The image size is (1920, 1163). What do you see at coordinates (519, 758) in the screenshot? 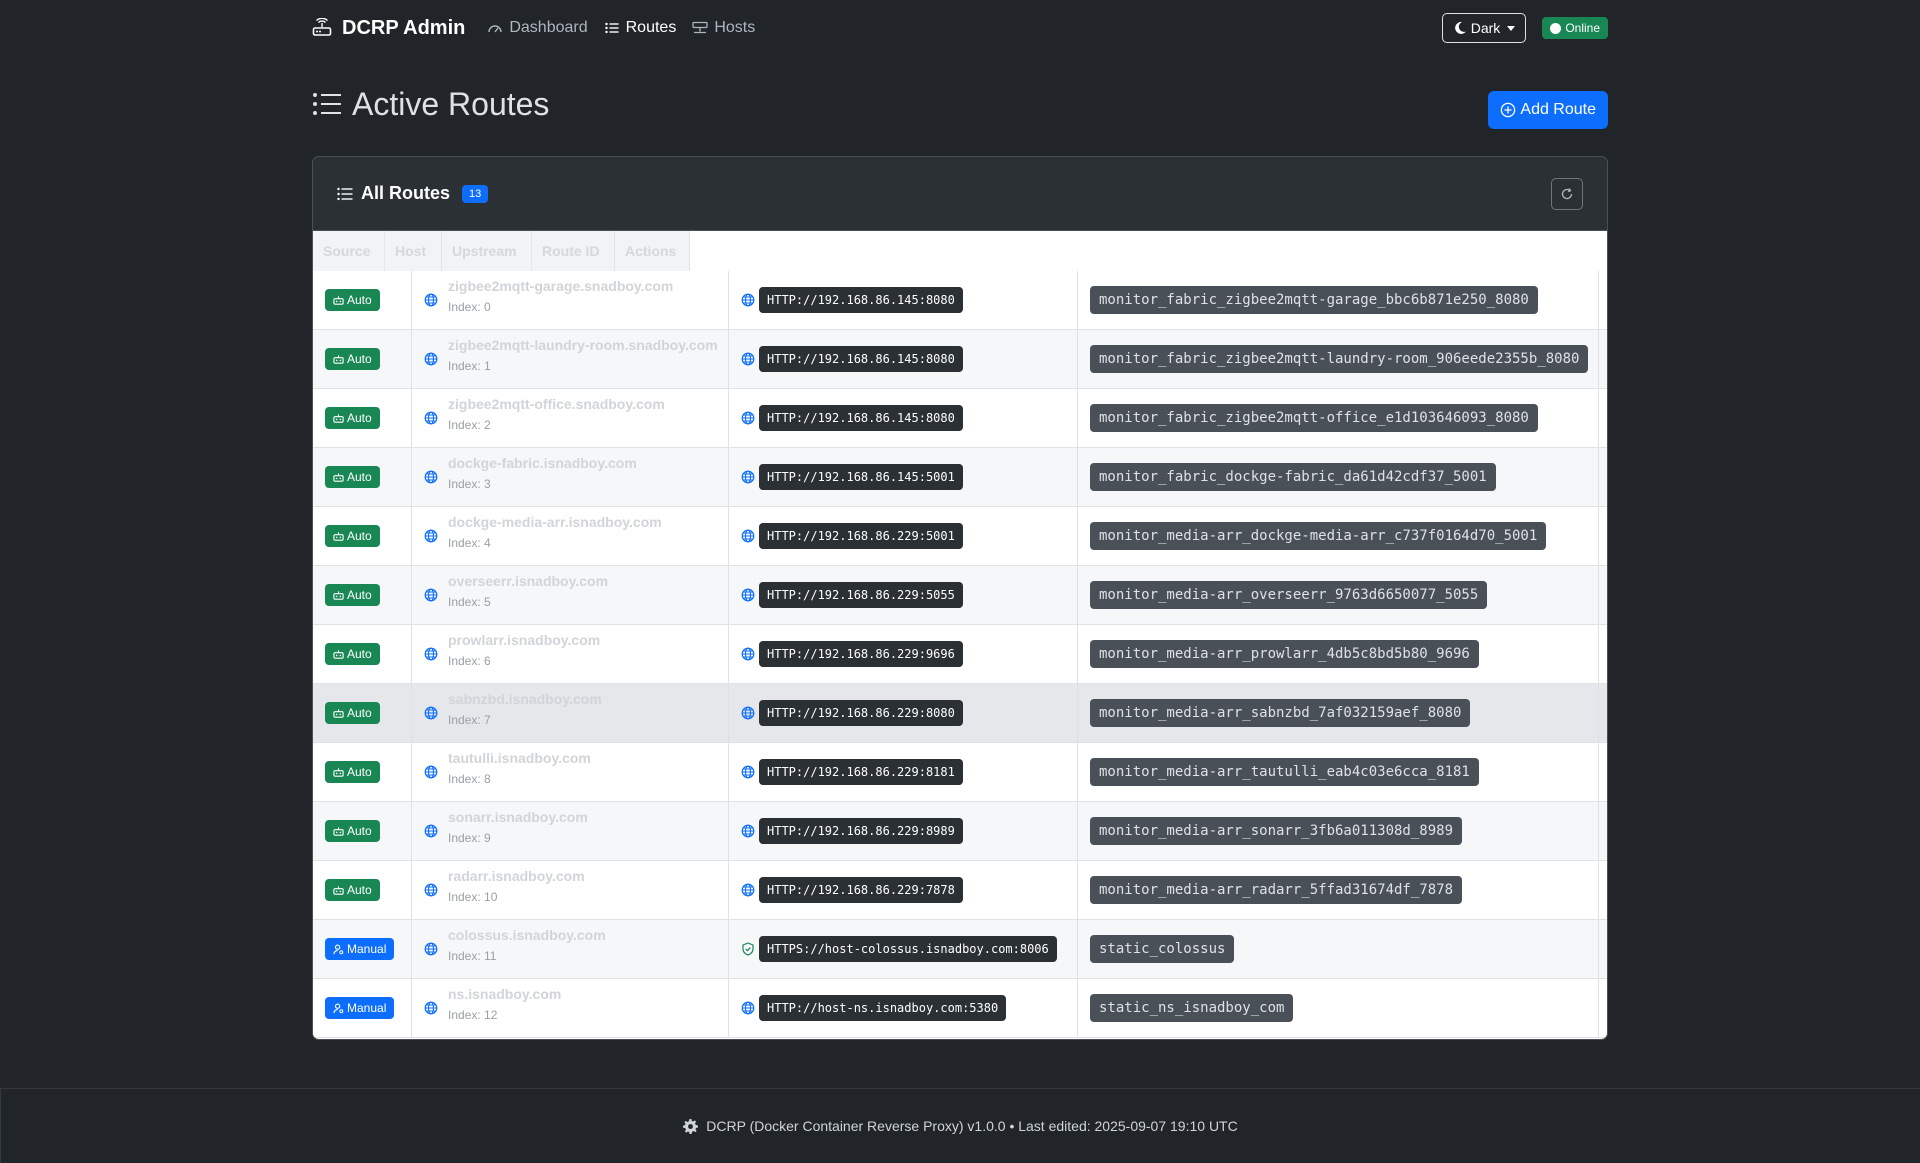
I see `host-name: tautulli.isnadboy.com` at bounding box center [519, 758].